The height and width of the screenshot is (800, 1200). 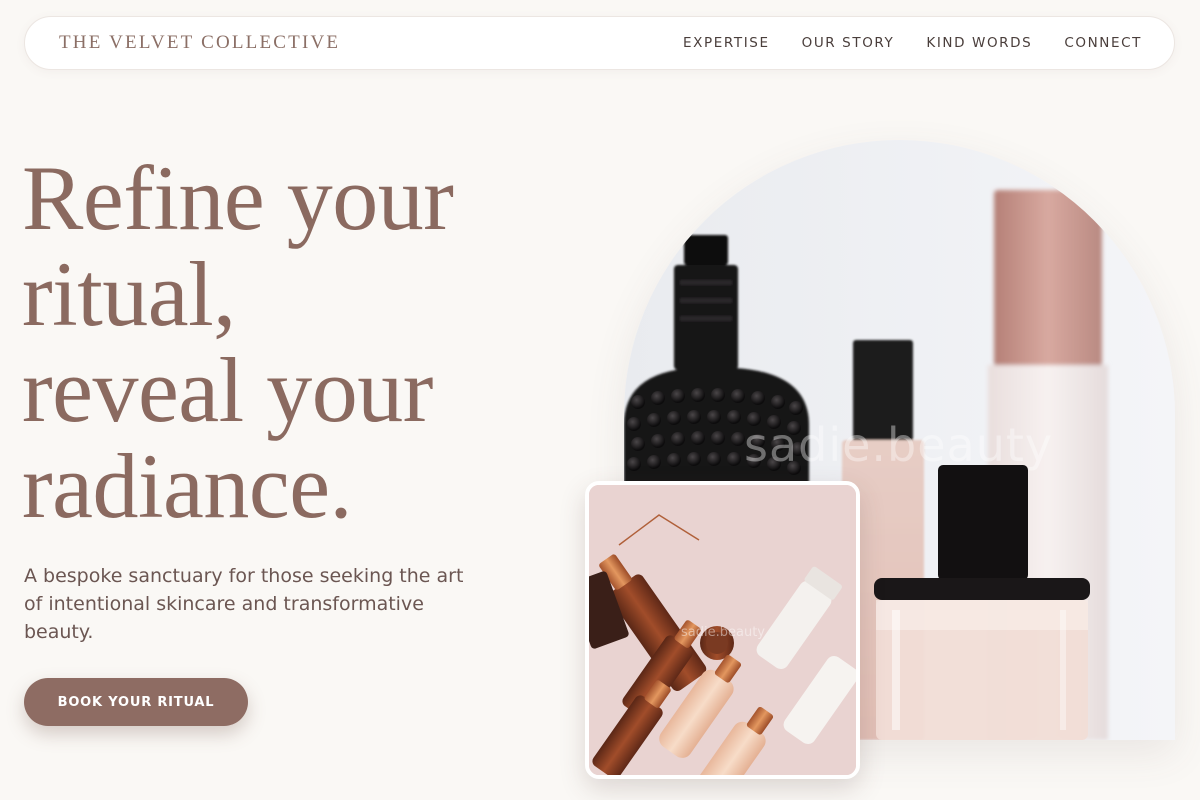 I want to click on headline-line-1: Refine your, so click(x=238, y=198).